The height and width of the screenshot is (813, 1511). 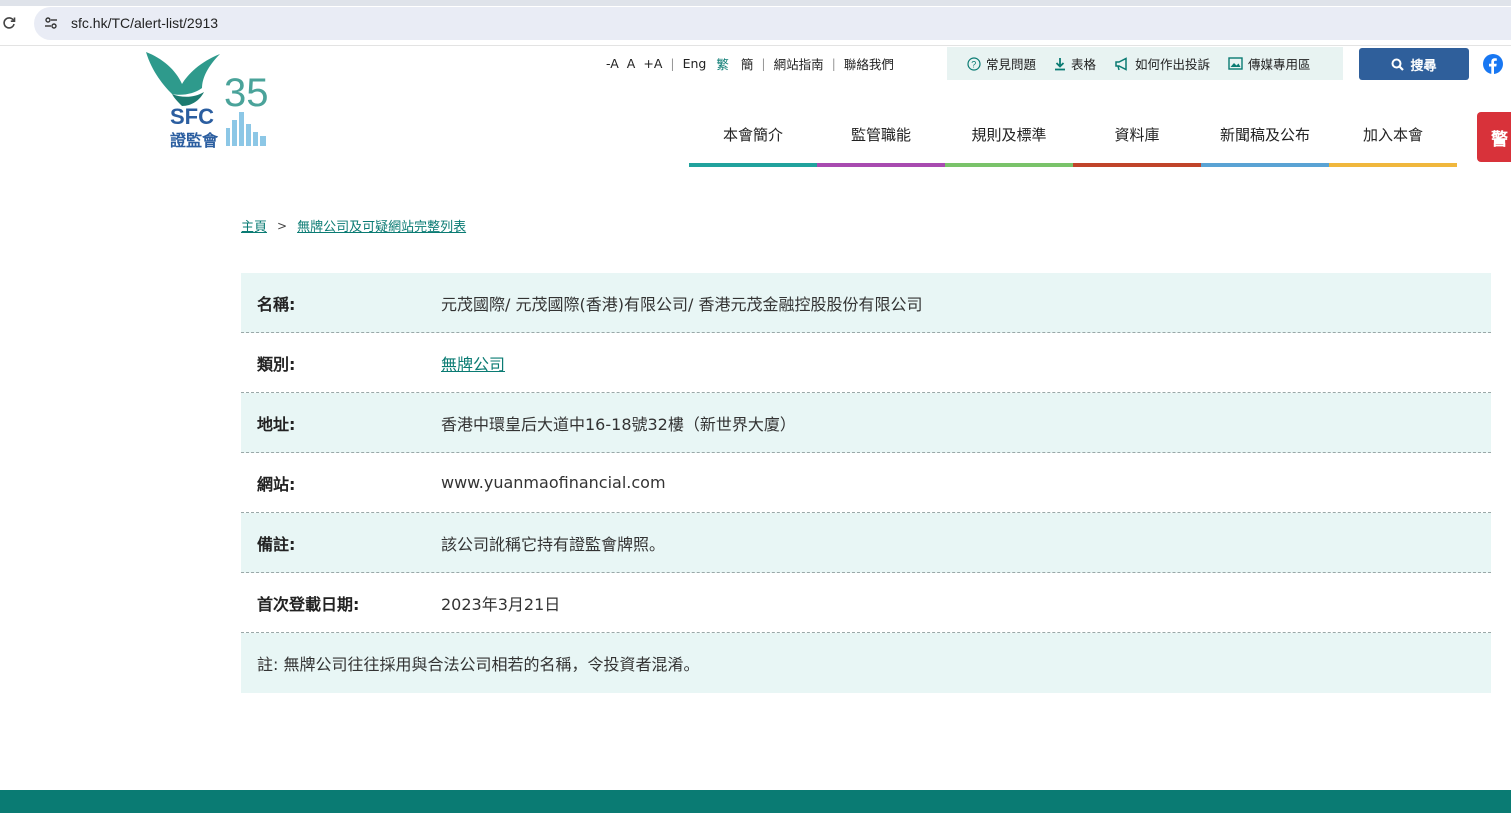 What do you see at coordinates (612, 63) in the screenshot?
I see `font-decrease-button: -A` at bounding box center [612, 63].